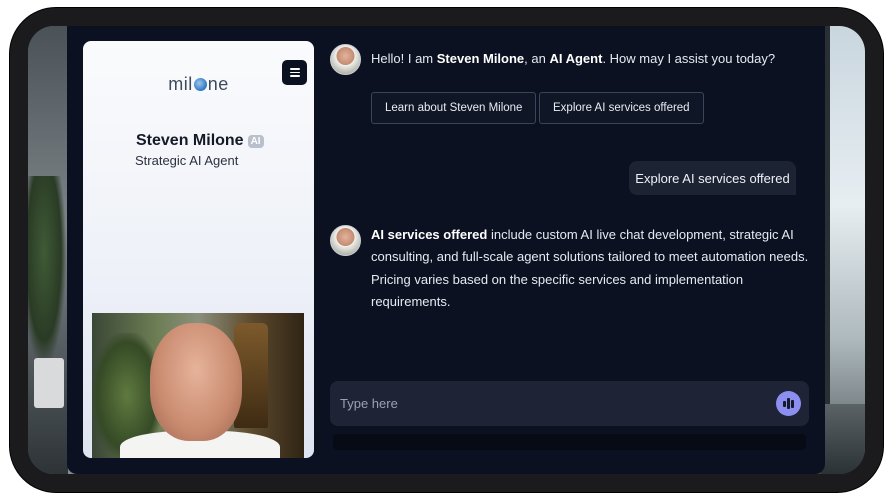 This screenshot has width=896, height=499. Describe the element at coordinates (411, 301) in the screenshot. I see `reply-line-4: requirements.` at that location.